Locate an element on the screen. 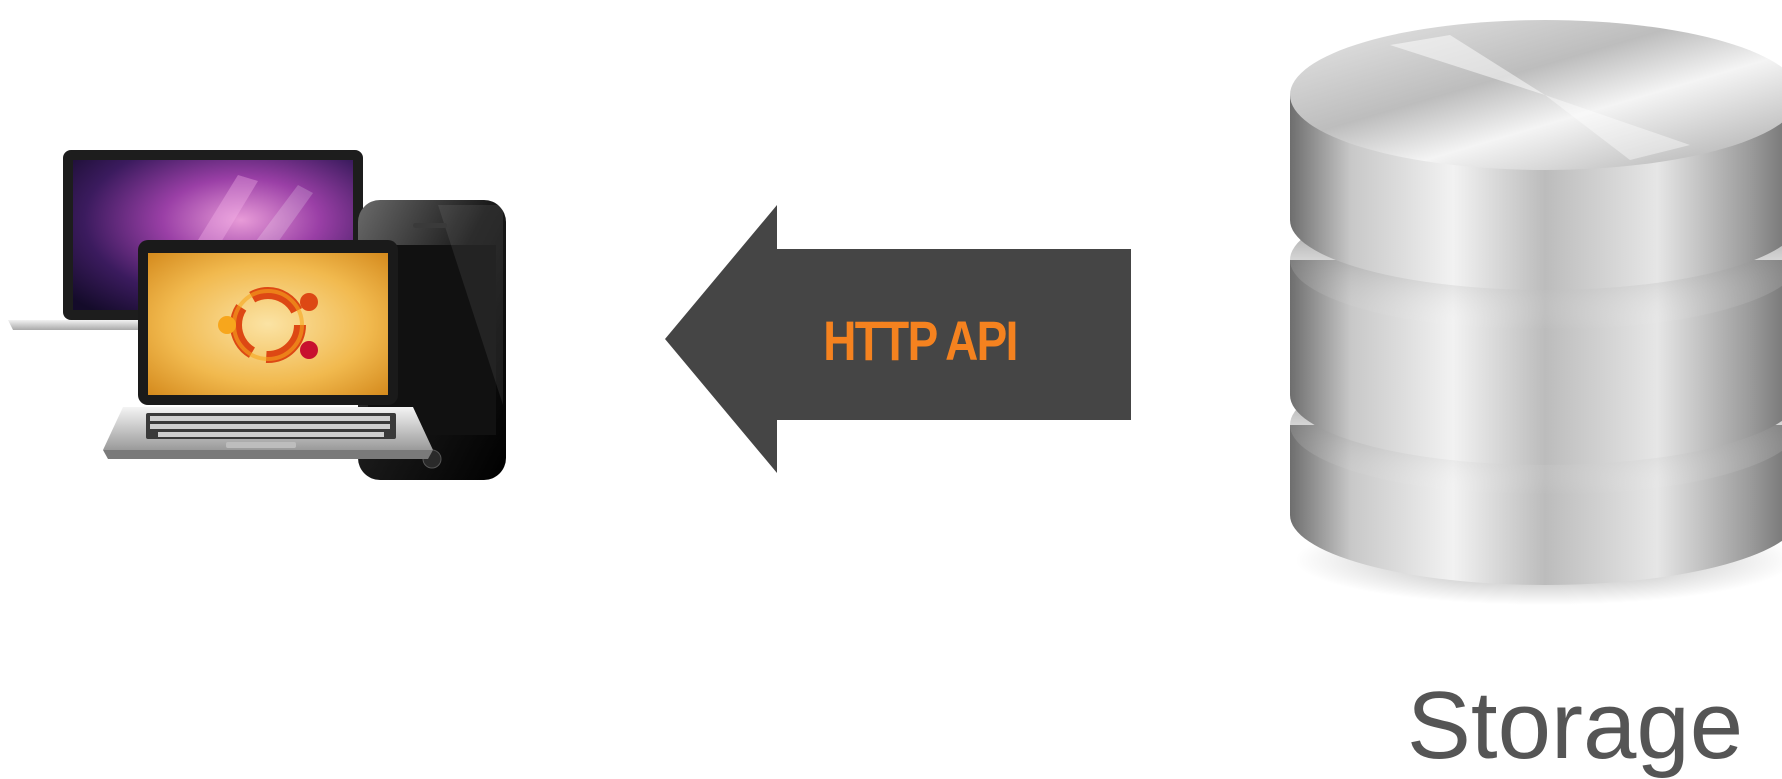 This screenshot has height=779, width=1782. client-devices is located at coordinates (268, 330).